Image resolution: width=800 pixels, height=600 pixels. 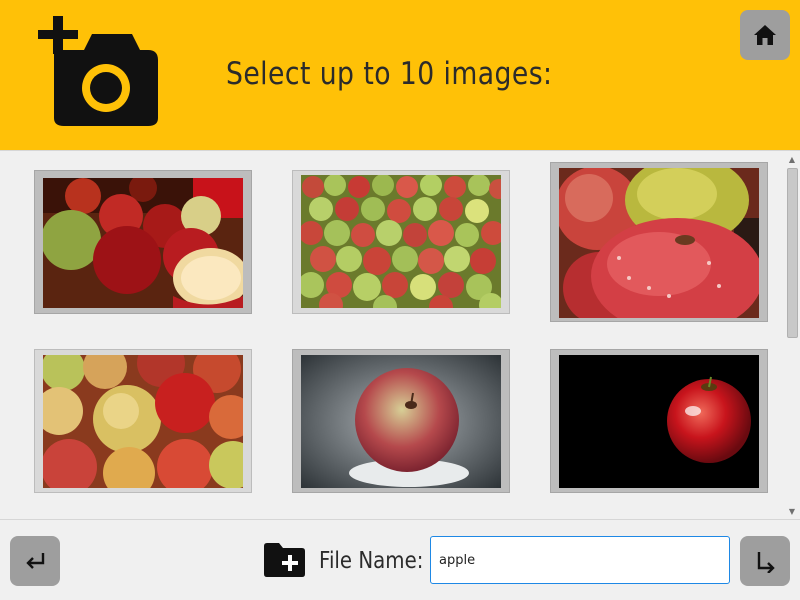 I want to click on file-name-input, so click(x=580, y=560).